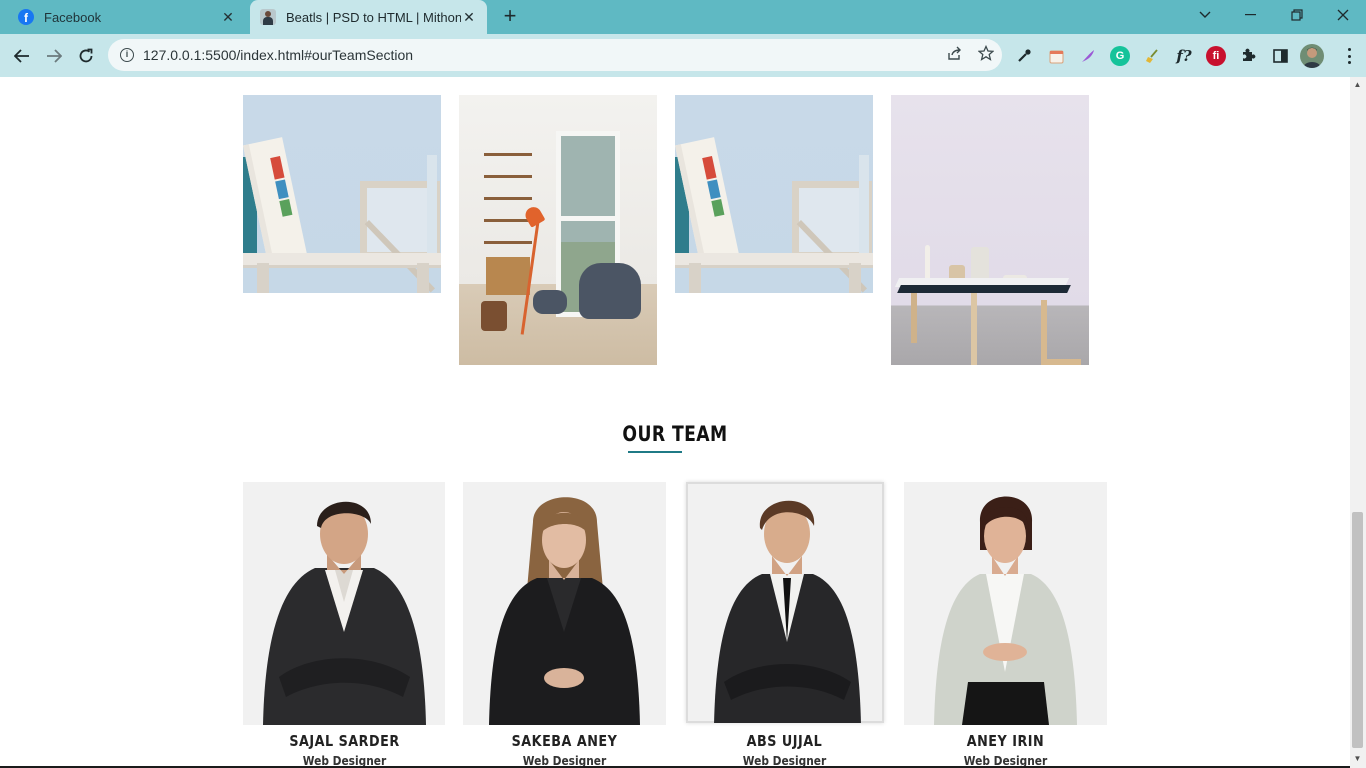 The width and height of the screenshot is (1366, 768). Describe the element at coordinates (1005, 741) in the screenshot. I see `member-name: ANEY IRIN` at that location.